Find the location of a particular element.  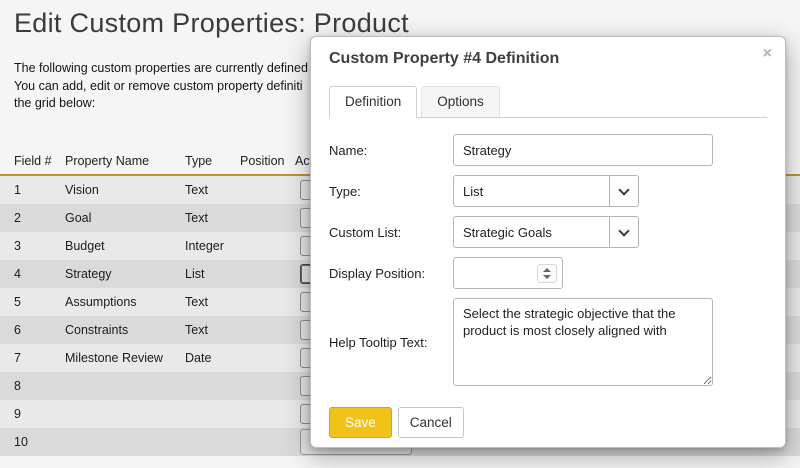

type-select: List is located at coordinates (546, 191).